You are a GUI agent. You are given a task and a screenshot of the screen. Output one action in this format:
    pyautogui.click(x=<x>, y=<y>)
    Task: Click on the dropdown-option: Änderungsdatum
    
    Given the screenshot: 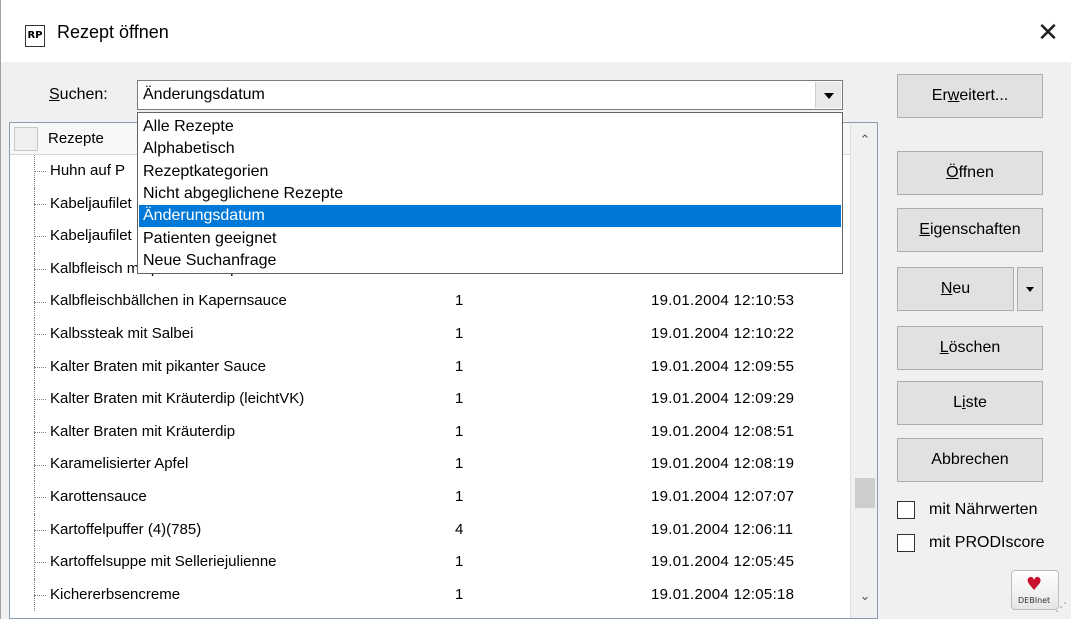 What is the action you would take?
    pyautogui.click(x=490, y=216)
    